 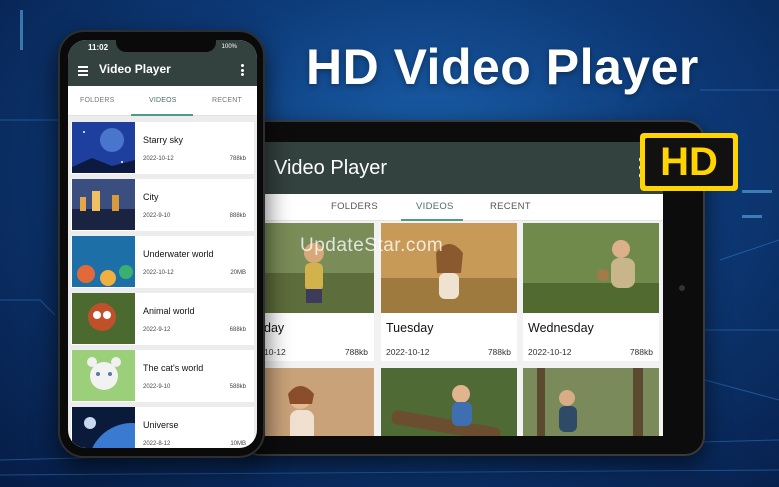 What do you see at coordinates (83, 72) in the screenshot?
I see `hamburger-menu-icon` at bounding box center [83, 72].